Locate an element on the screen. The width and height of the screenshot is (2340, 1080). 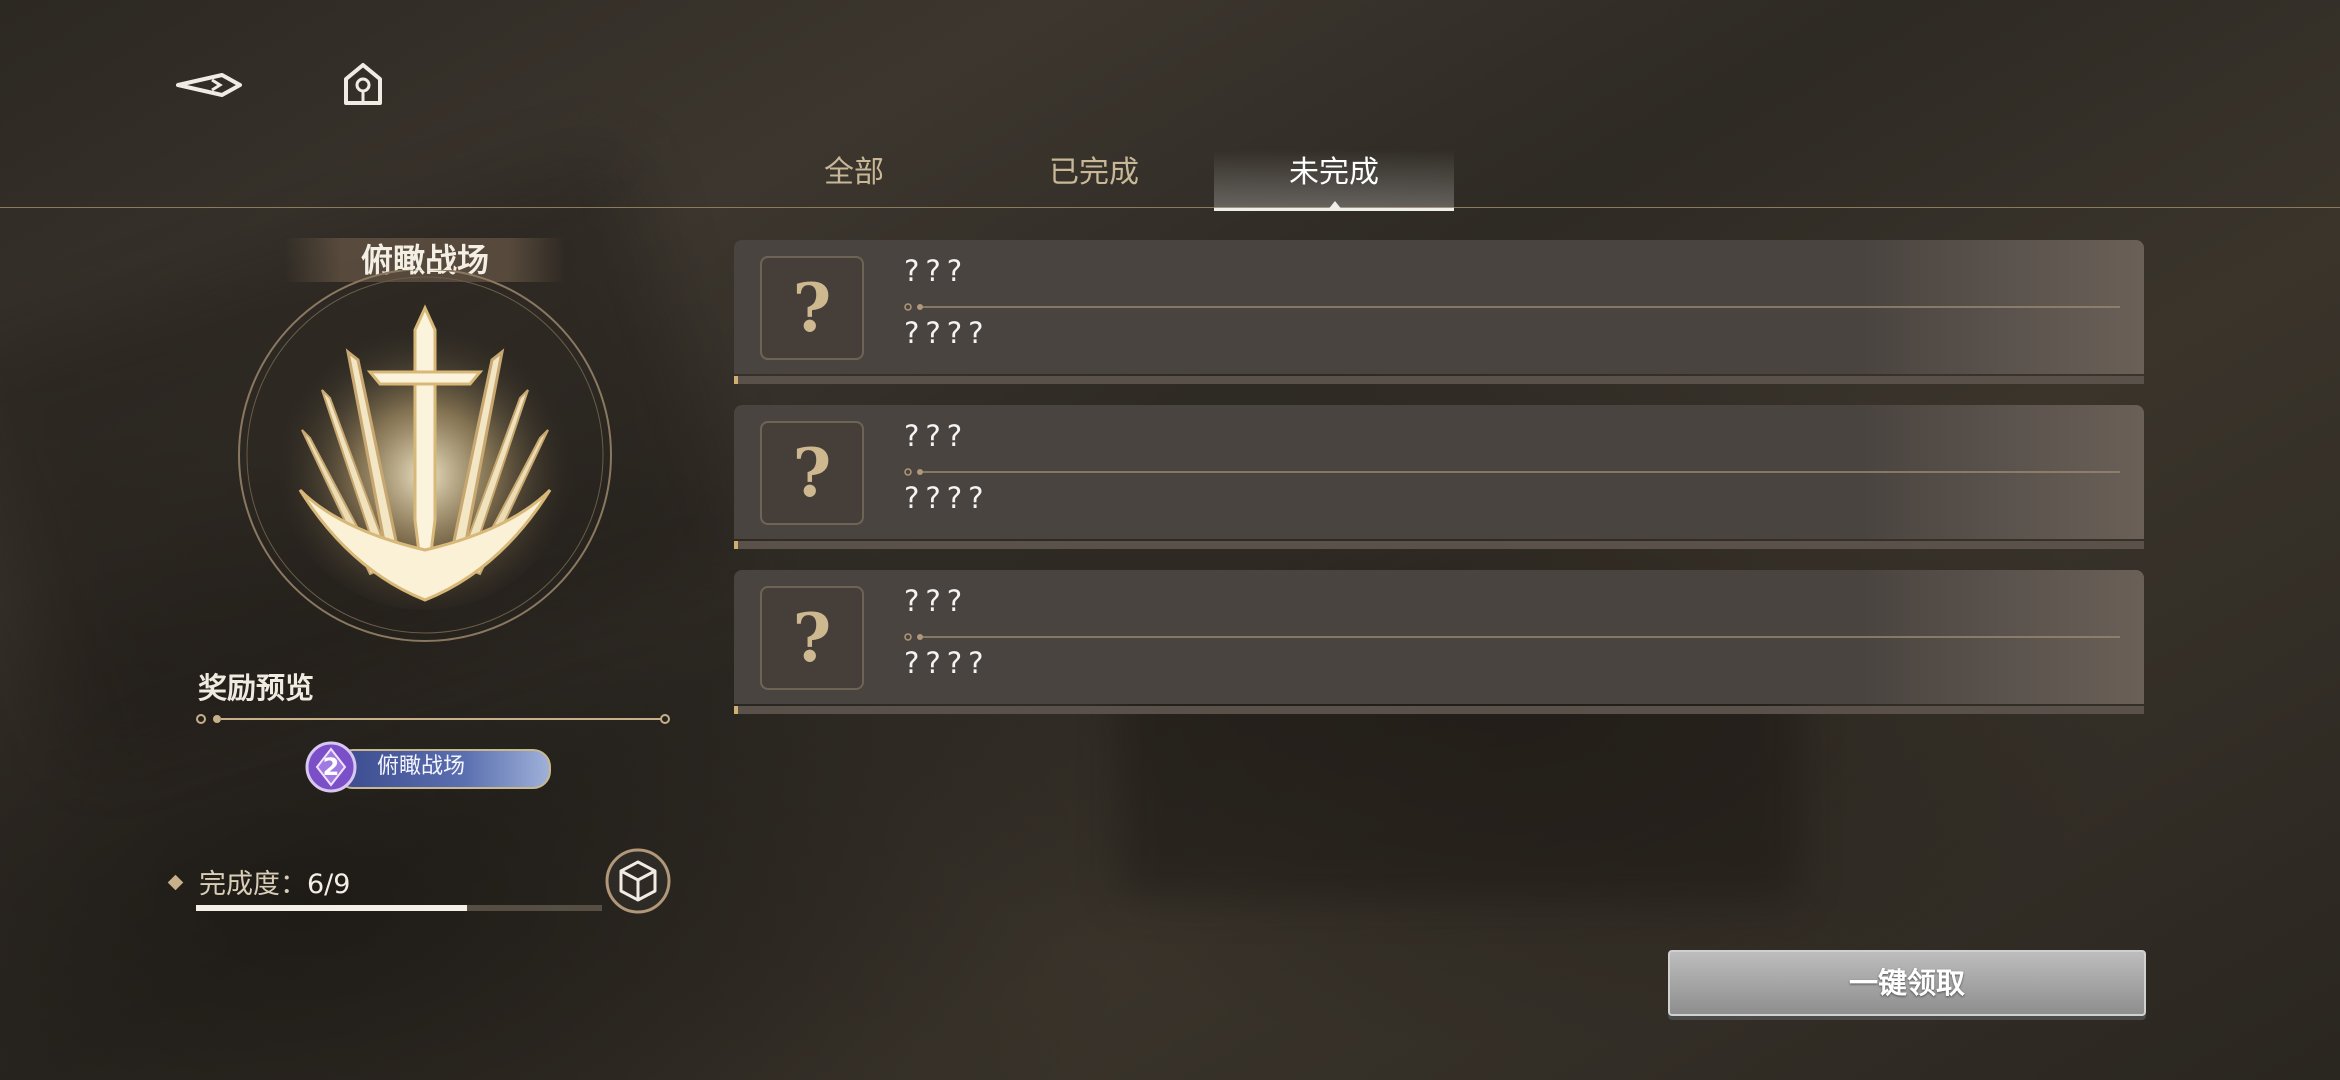
claim-all-label: 一键领取 is located at coordinates (1906, 983).